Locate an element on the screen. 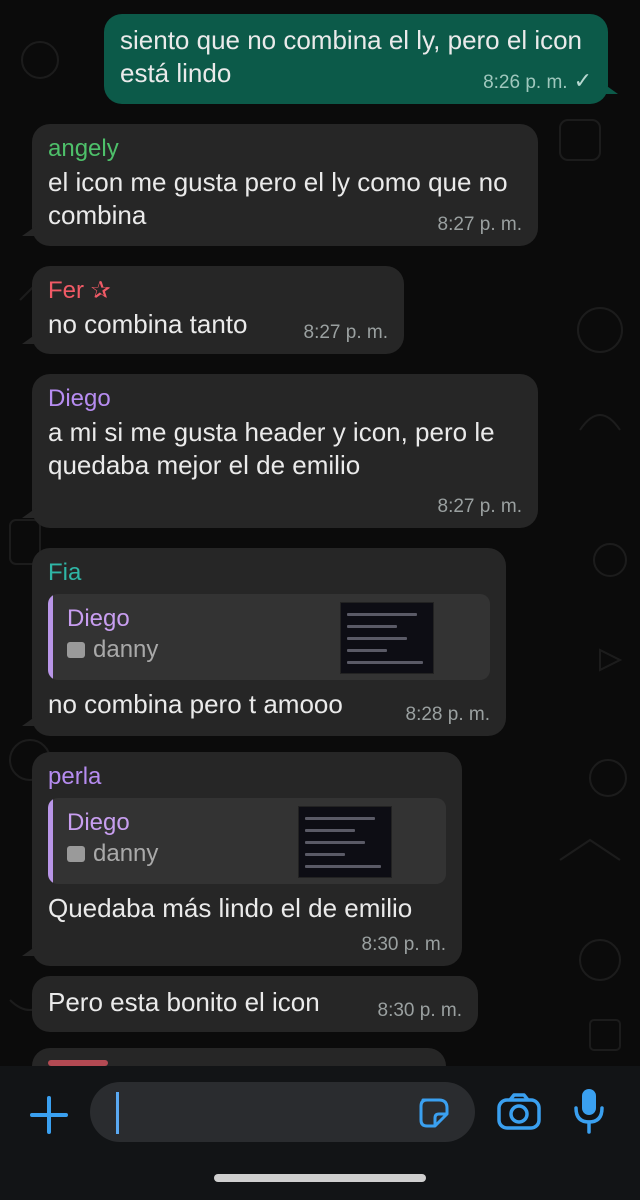 The height and width of the screenshot is (1200, 640). sender-name: Fia is located at coordinates (65, 572).